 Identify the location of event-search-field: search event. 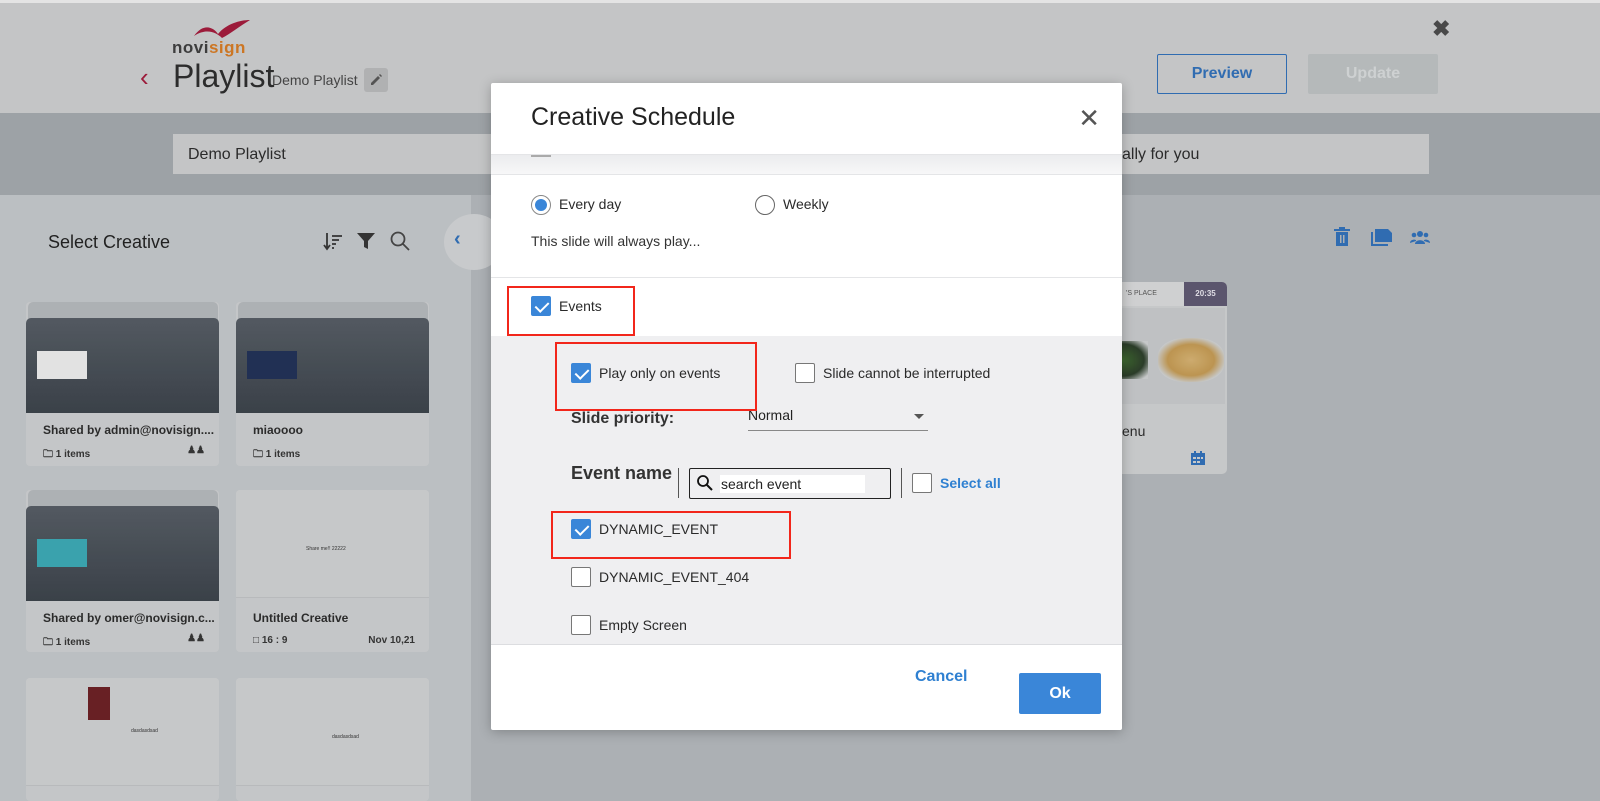
(792, 484).